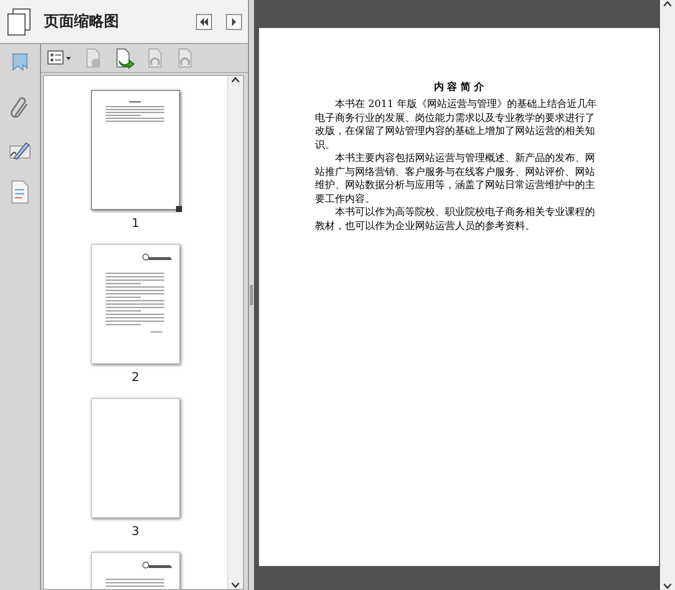 The image size is (675, 590). Describe the element at coordinates (179, 209) in the screenshot. I see `resize-handle` at that location.